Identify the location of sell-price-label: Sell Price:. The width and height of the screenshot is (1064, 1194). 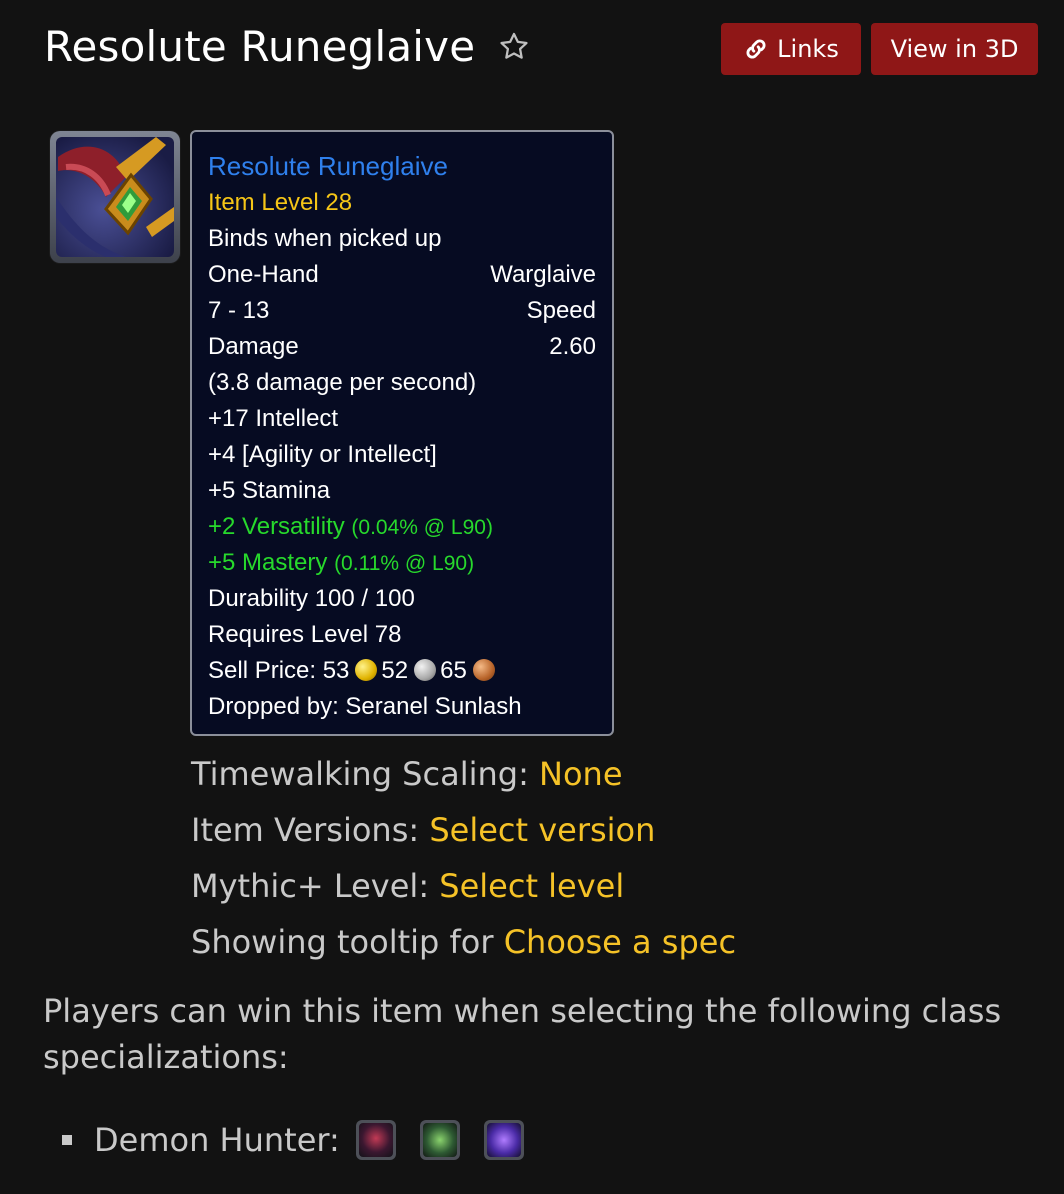
(265, 670).